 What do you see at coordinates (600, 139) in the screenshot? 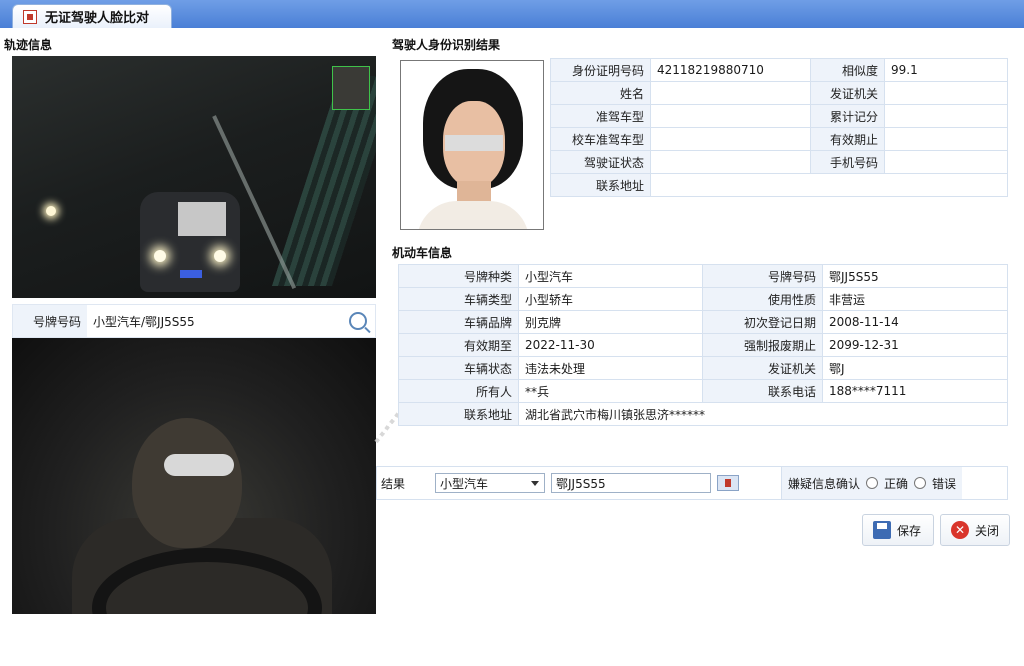
I see `school-bus-class-label: 校车准驾车型` at bounding box center [600, 139].